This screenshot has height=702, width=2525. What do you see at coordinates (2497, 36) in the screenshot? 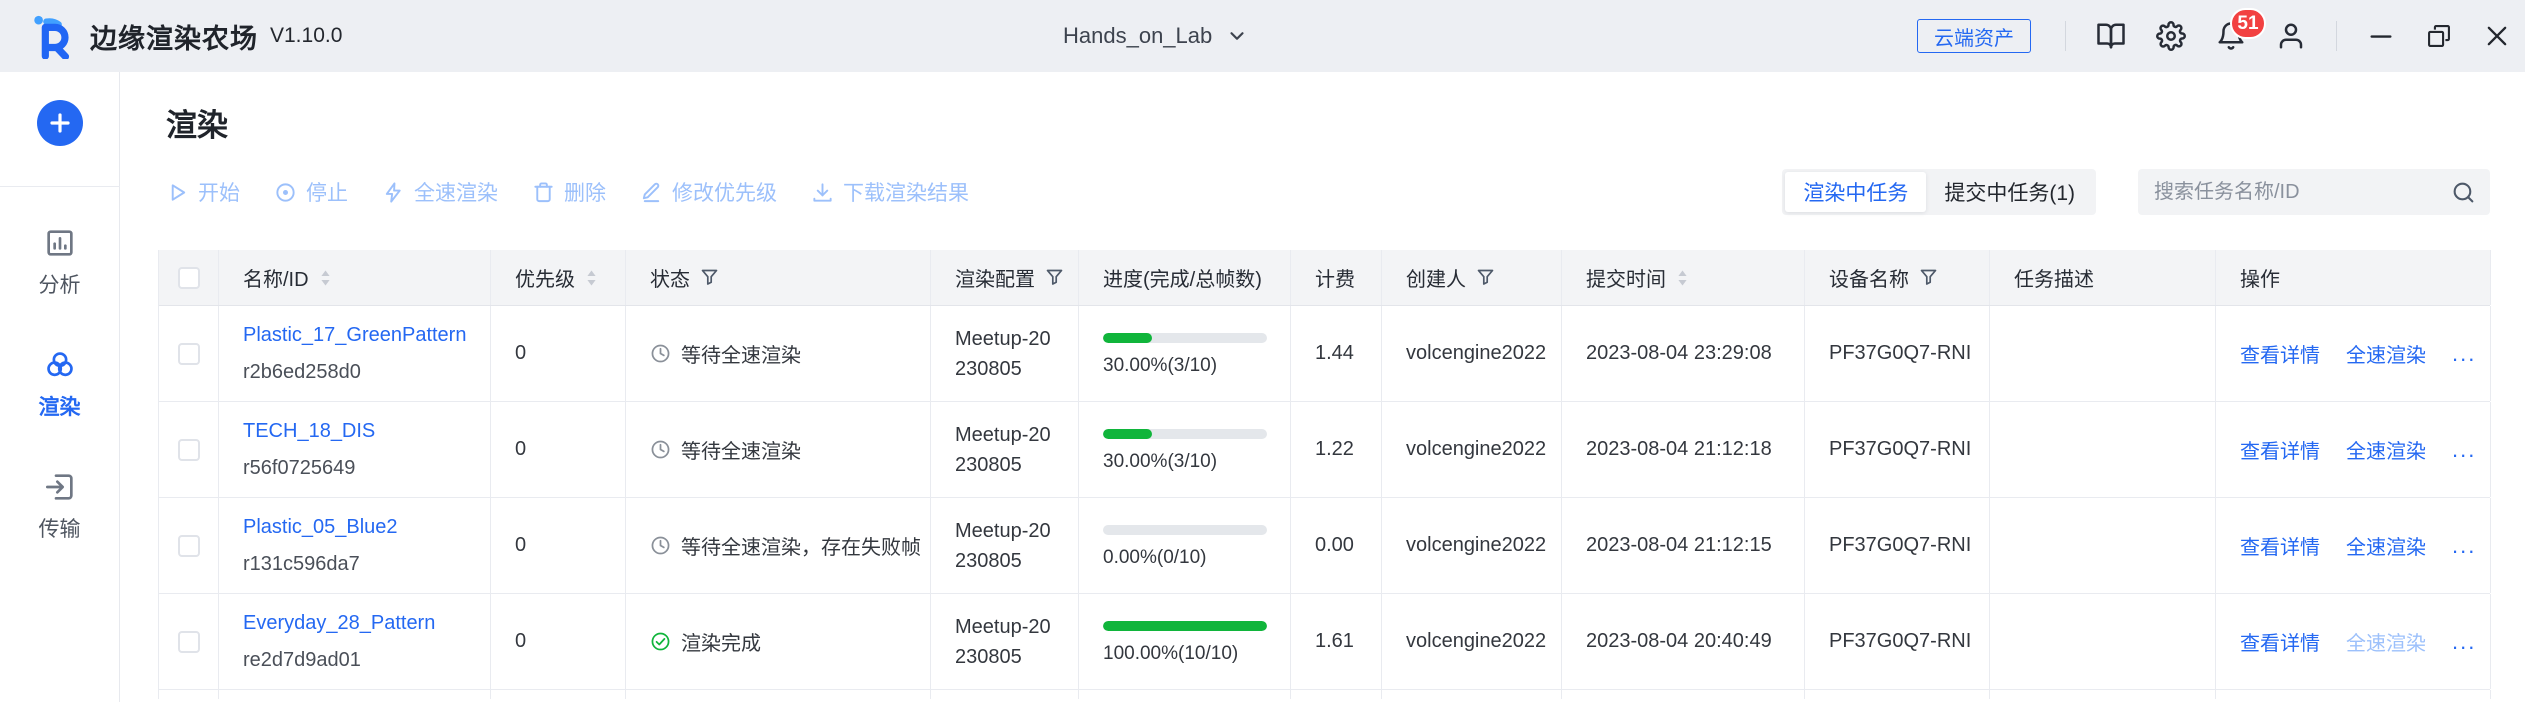
I see `window-close-icon` at bounding box center [2497, 36].